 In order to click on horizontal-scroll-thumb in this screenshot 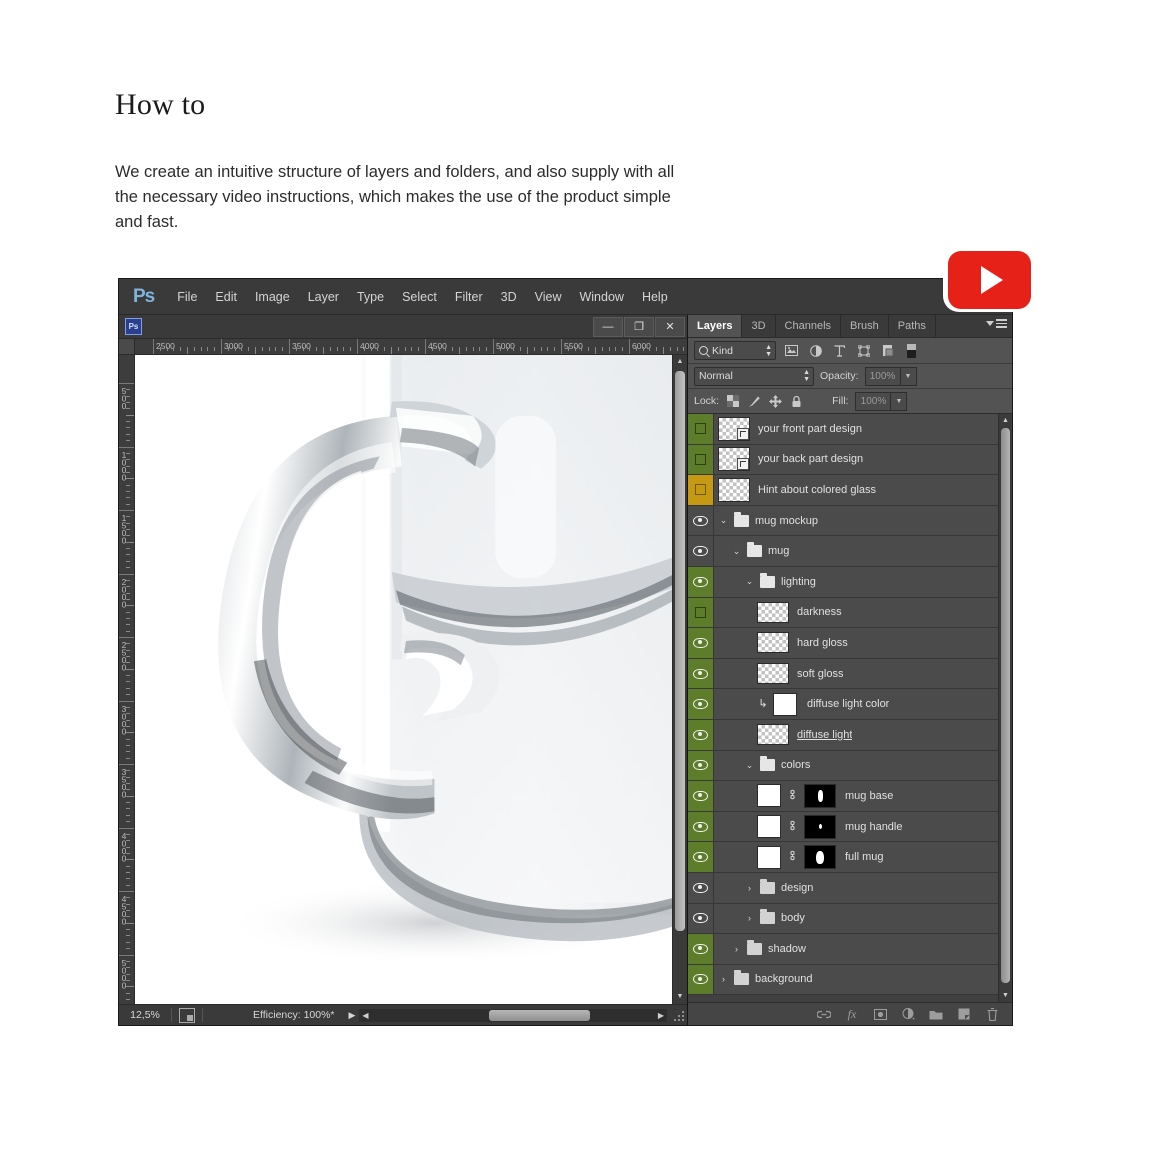, I will do `click(539, 1015)`.